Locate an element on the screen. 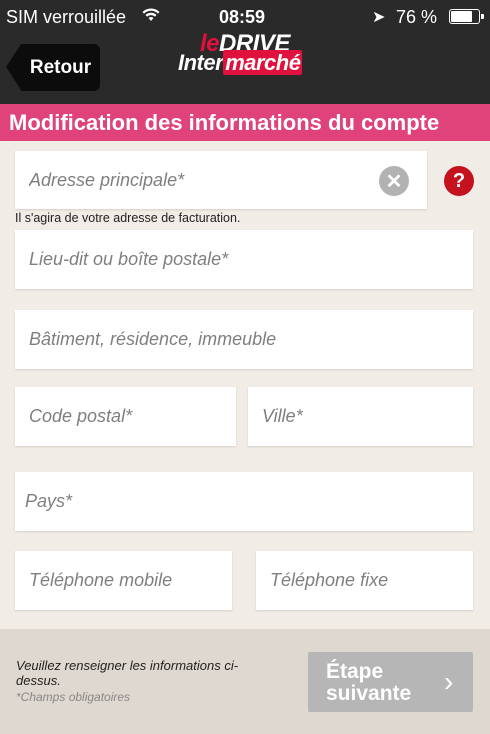 The height and width of the screenshot is (734, 490). country-input is located at coordinates (244, 501).